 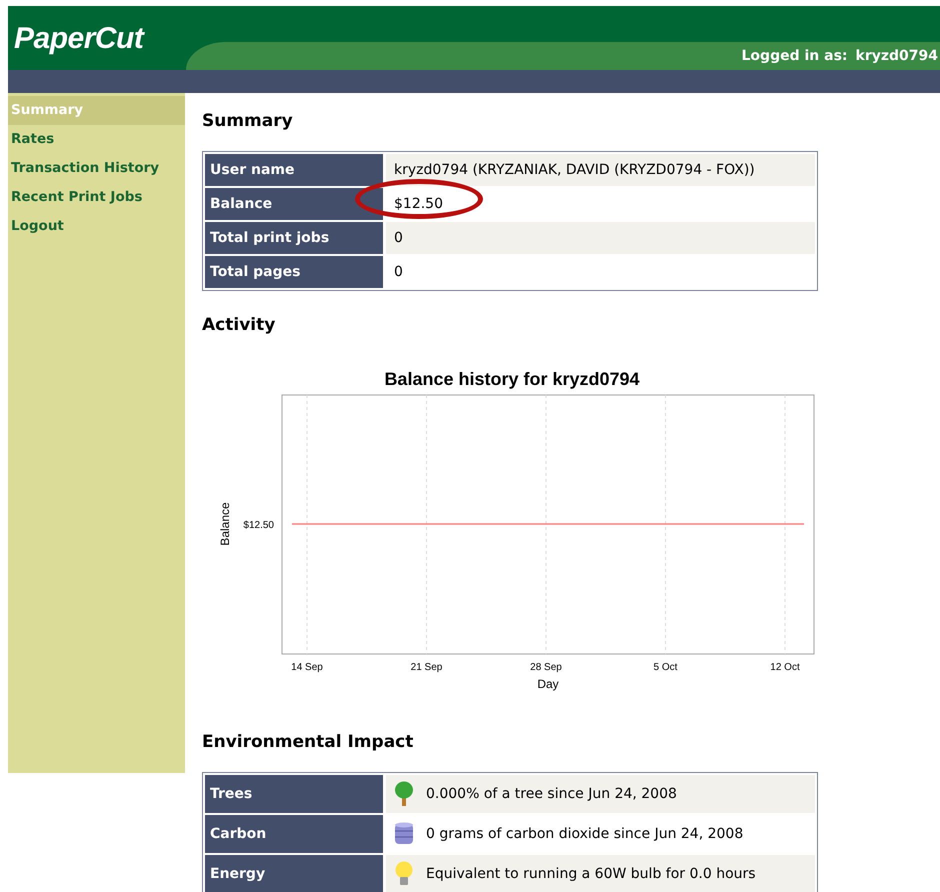 What do you see at coordinates (591, 874) in the screenshot?
I see `row-value: Equivalent to running a 60W bulb for 0.0 hours` at bounding box center [591, 874].